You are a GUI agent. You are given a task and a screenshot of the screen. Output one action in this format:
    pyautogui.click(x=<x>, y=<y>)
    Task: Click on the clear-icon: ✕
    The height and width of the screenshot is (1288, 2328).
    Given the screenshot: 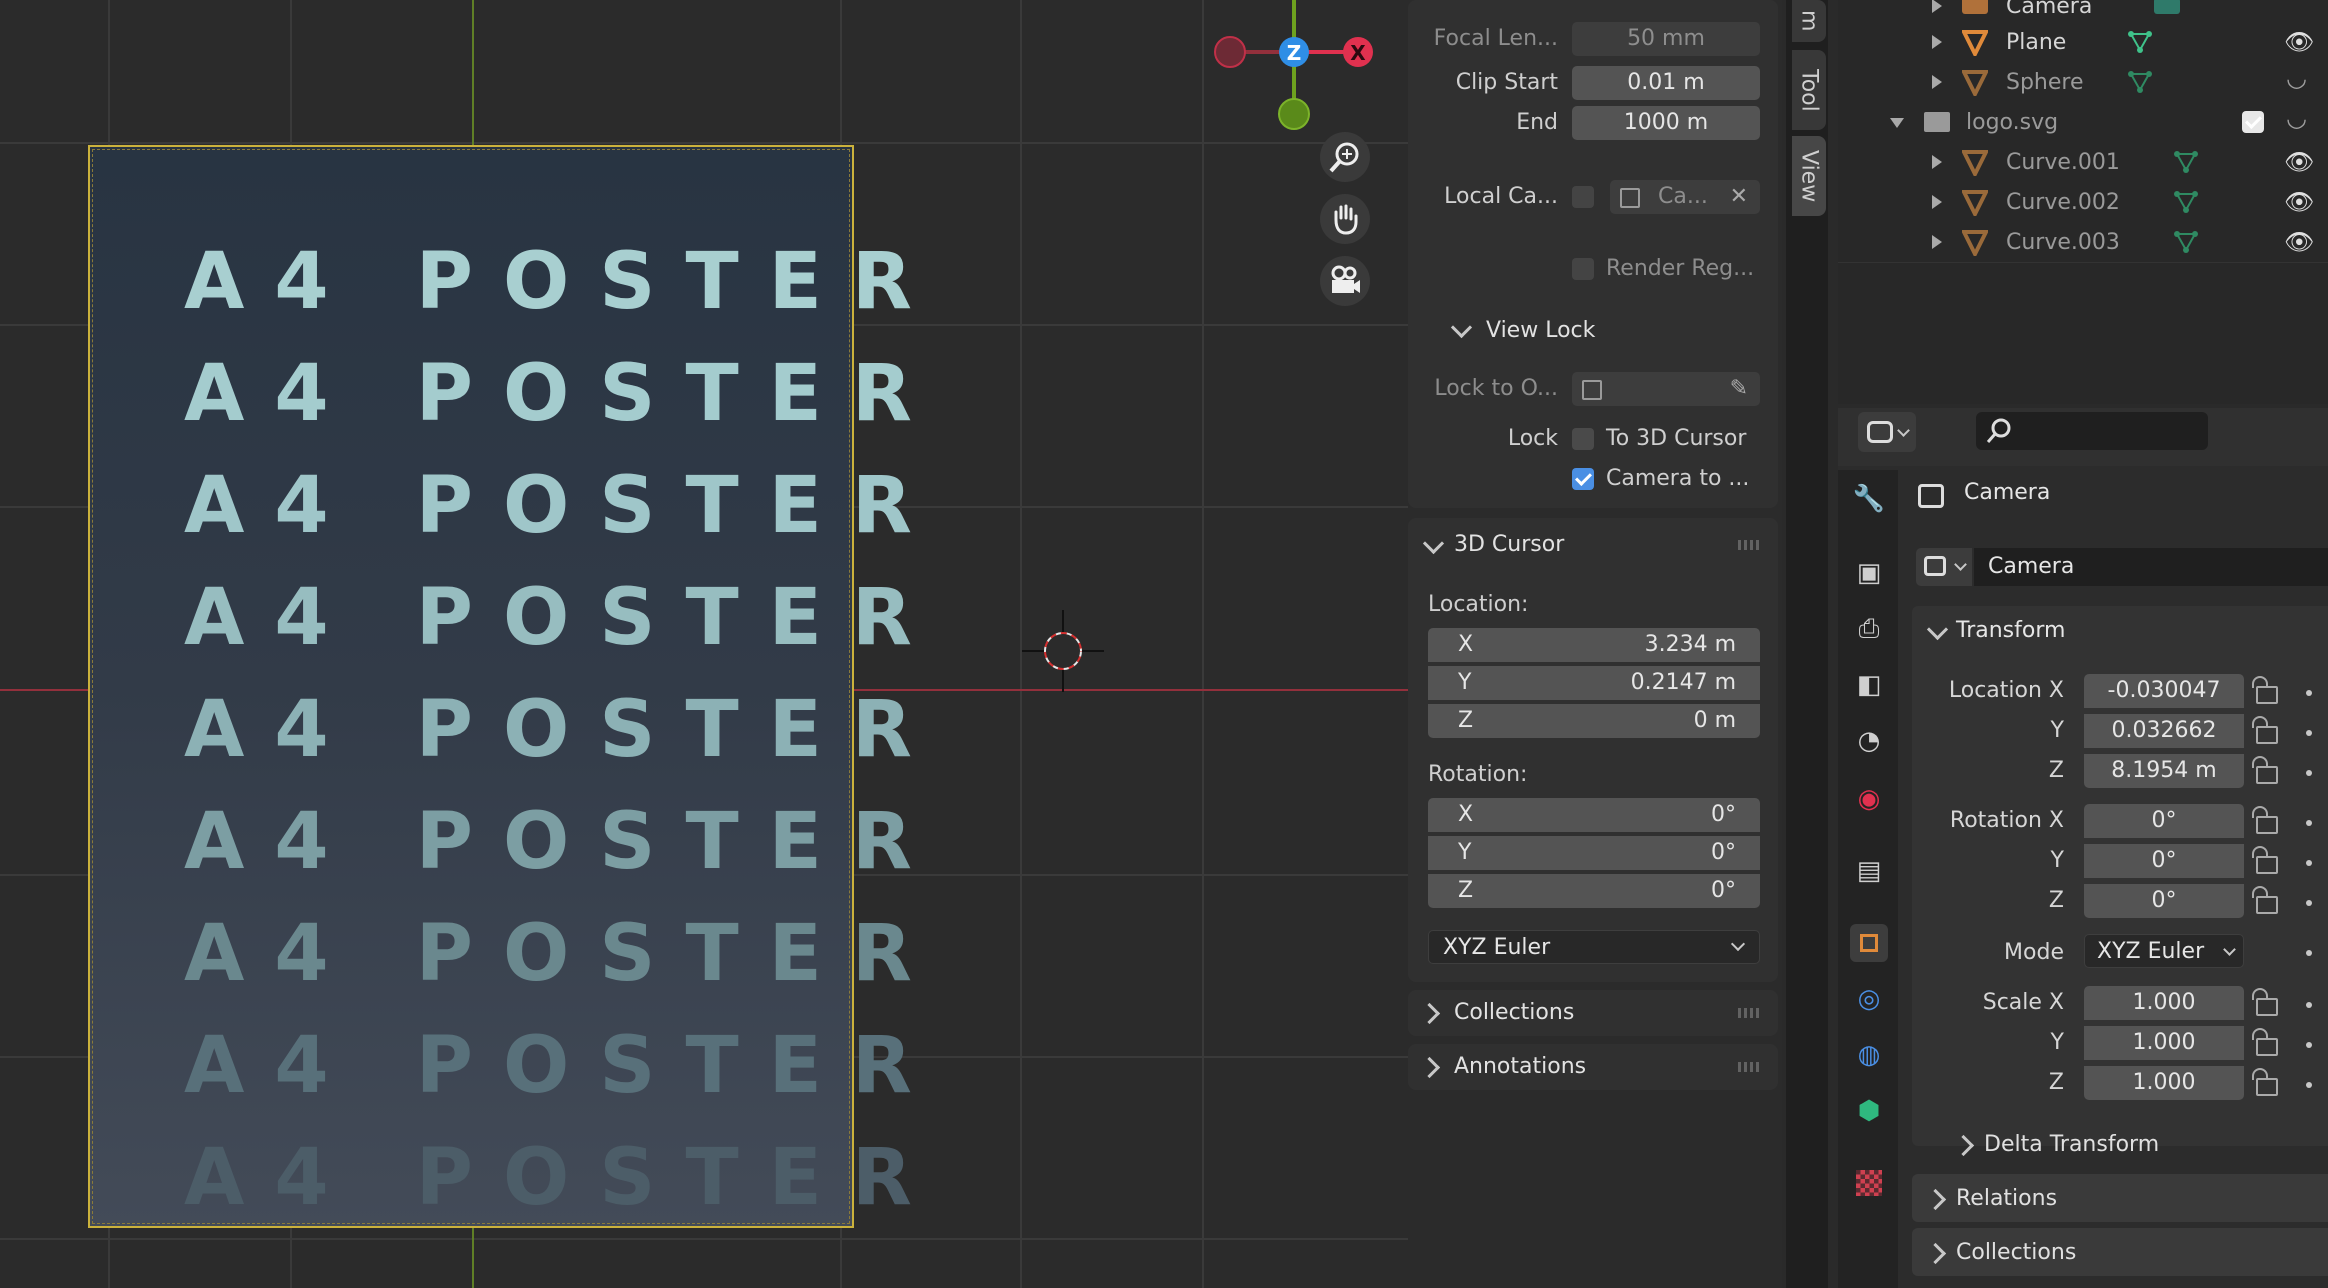 What is the action you would take?
    pyautogui.click(x=1739, y=197)
    